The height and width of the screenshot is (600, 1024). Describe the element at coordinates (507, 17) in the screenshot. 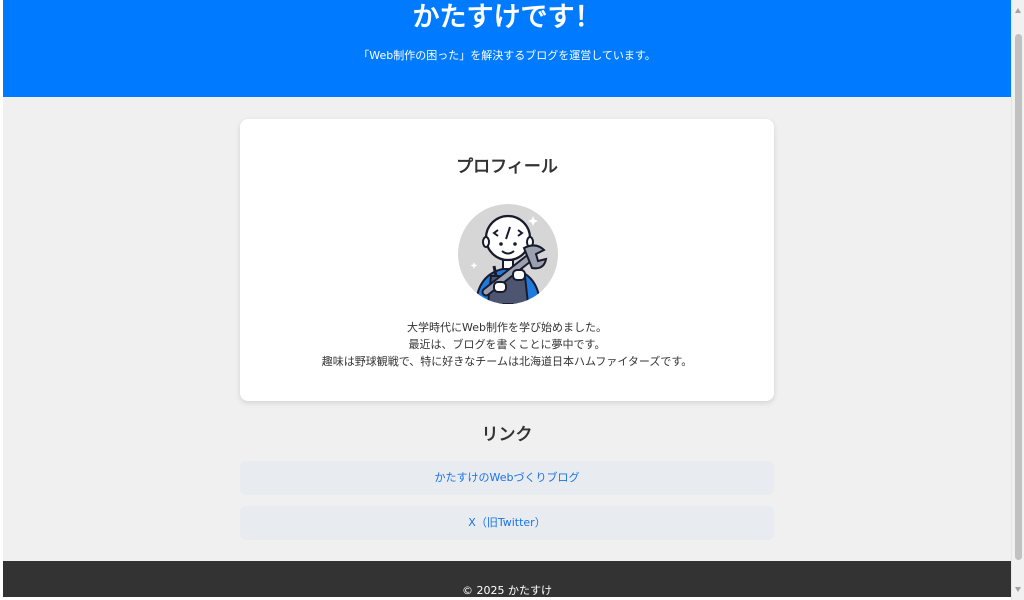

I see `site-title: かたすけです！` at that location.